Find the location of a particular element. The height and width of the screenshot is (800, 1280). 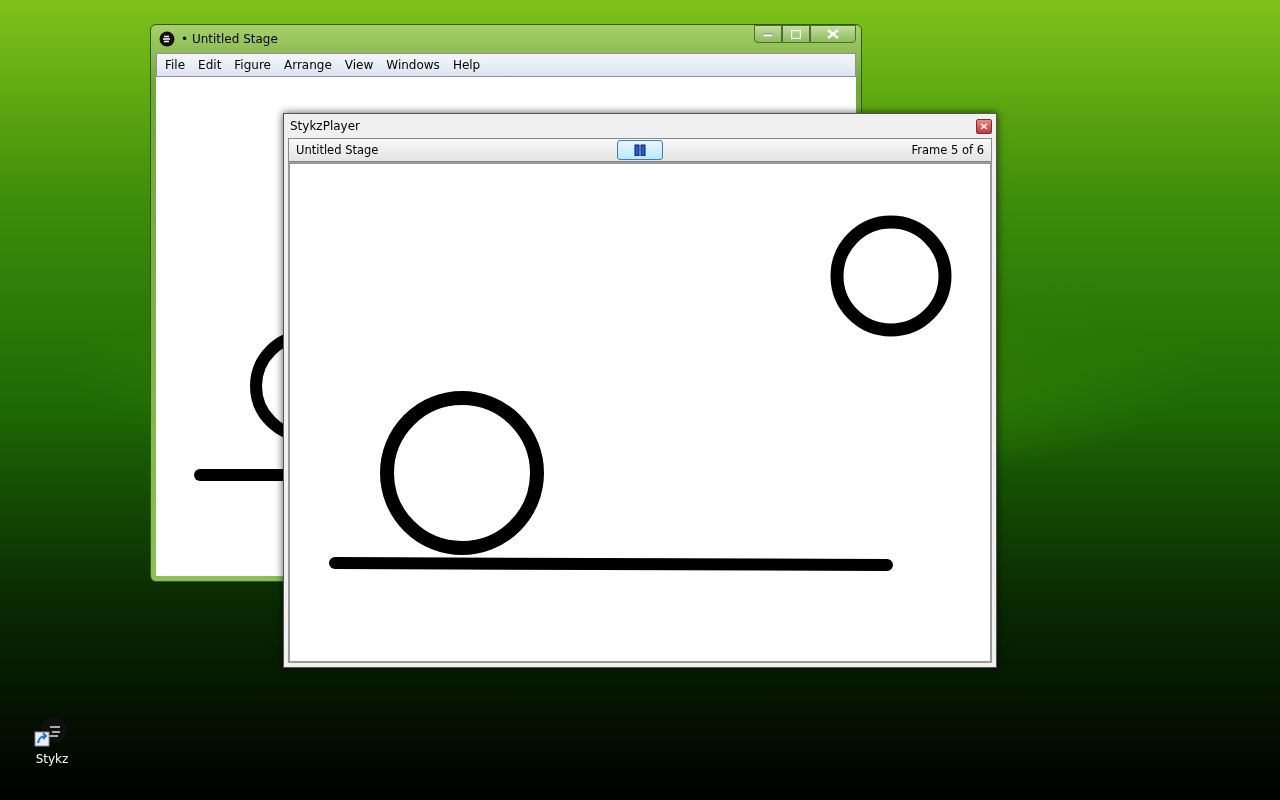

app-icon is located at coordinates (167, 39).